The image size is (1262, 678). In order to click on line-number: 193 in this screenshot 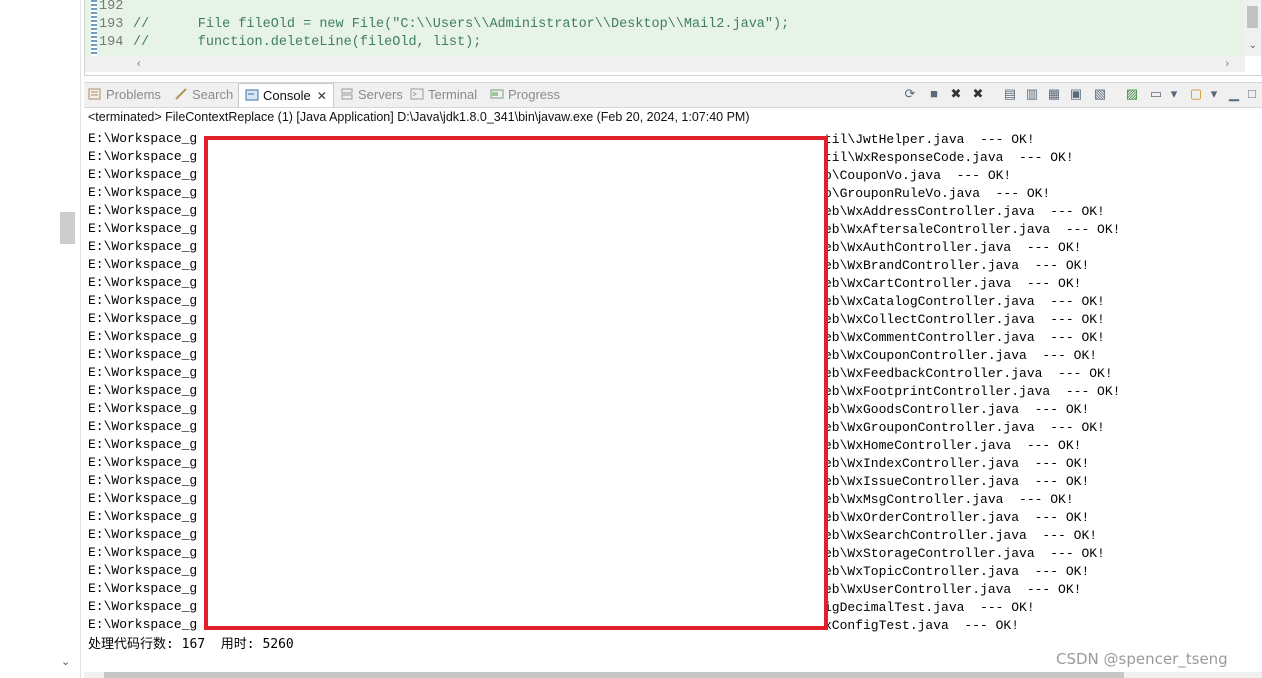, I will do `click(111, 24)`.